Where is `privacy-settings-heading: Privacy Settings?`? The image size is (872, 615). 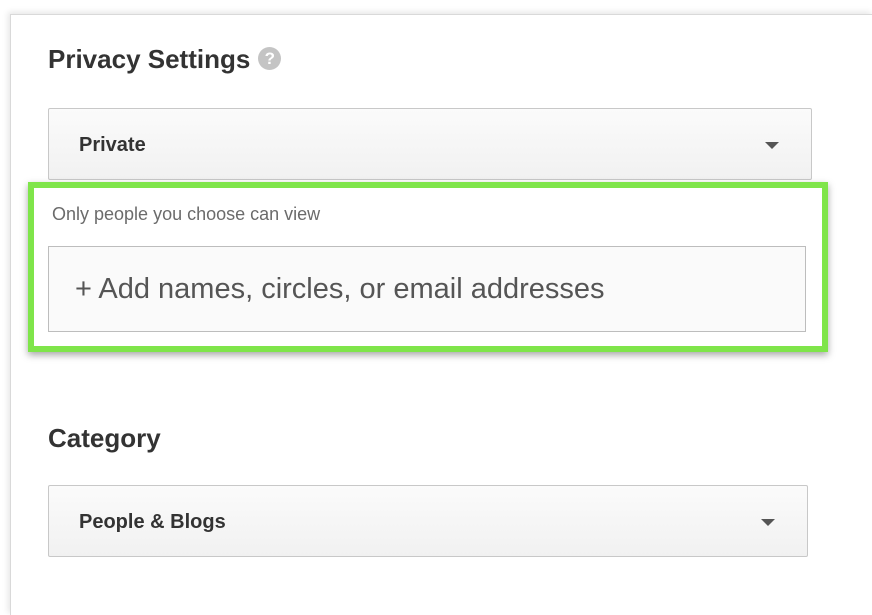
privacy-settings-heading: Privacy Settings? is located at coordinates (165, 59).